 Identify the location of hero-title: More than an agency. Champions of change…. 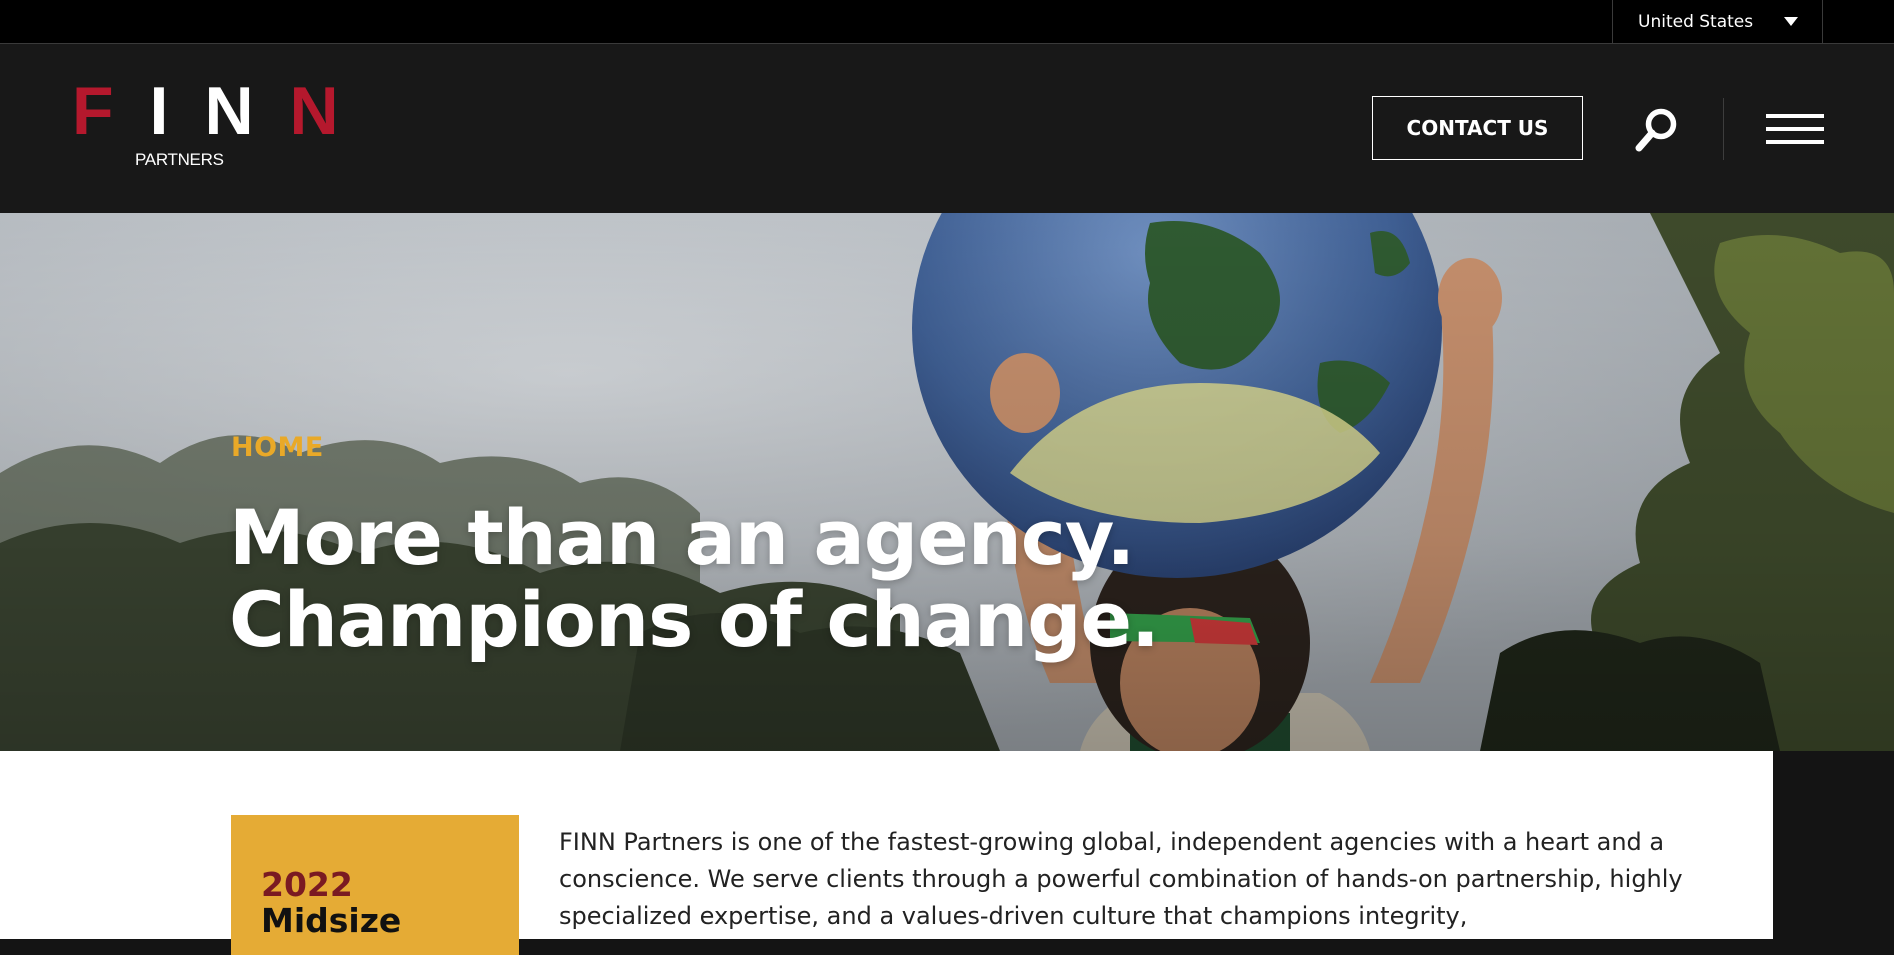
(694, 578).